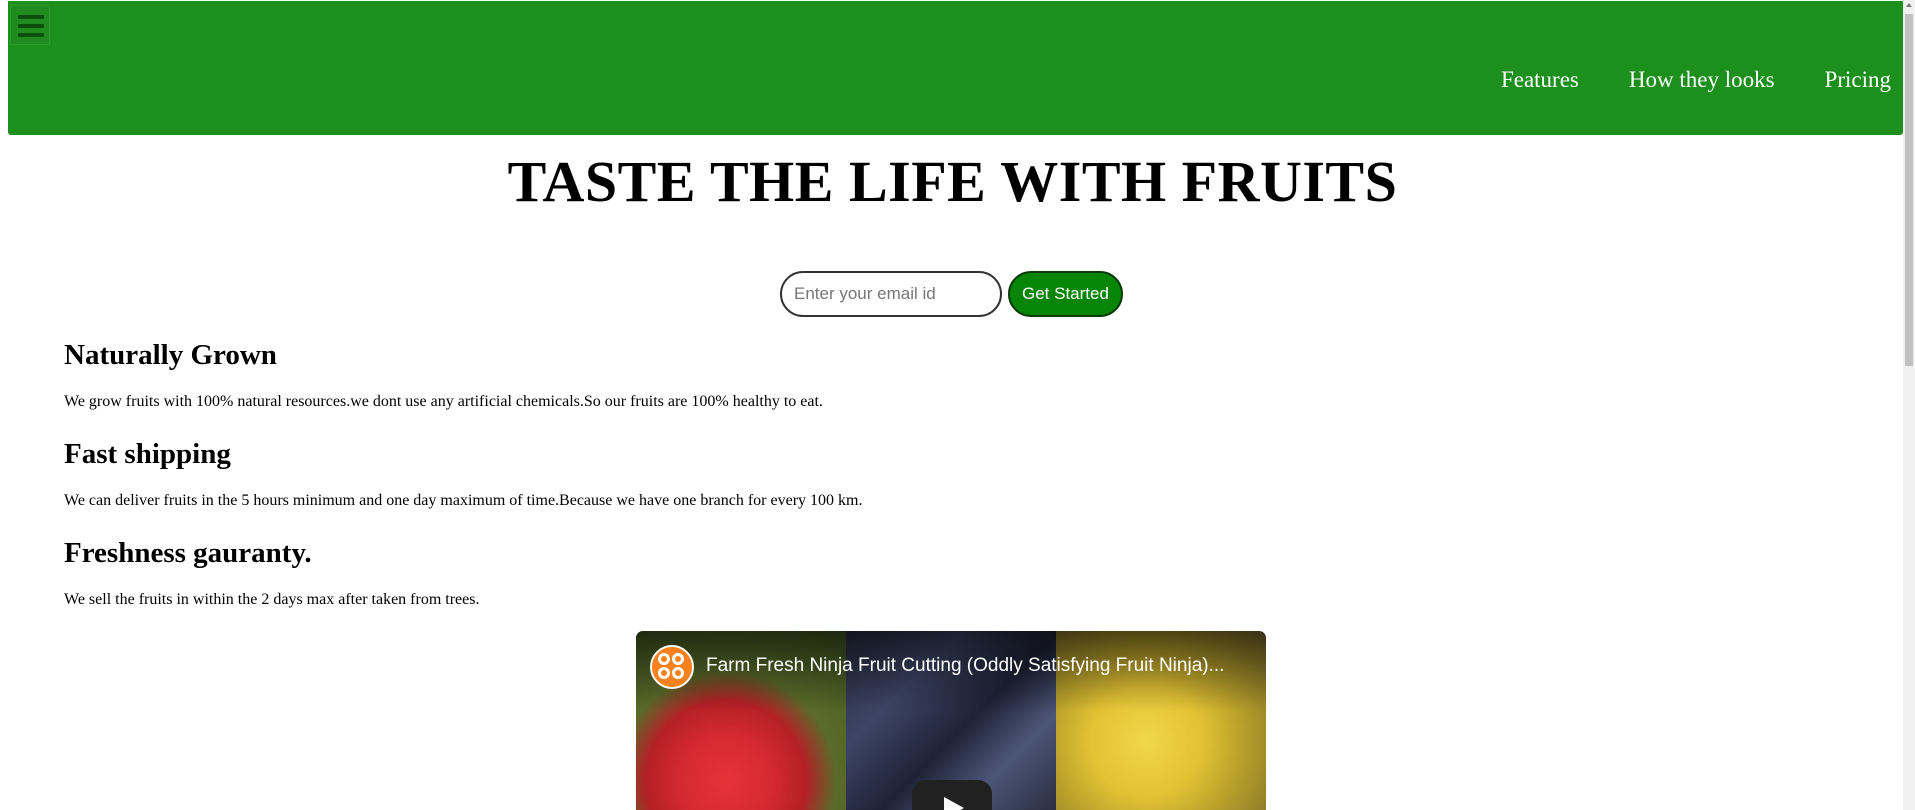 Image resolution: width=1915 pixels, height=810 pixels. What do you see at coordinates (147, 454) in the screenshot?
I see `feature-heading: Fast shipping` at bounding box center [147, 454].